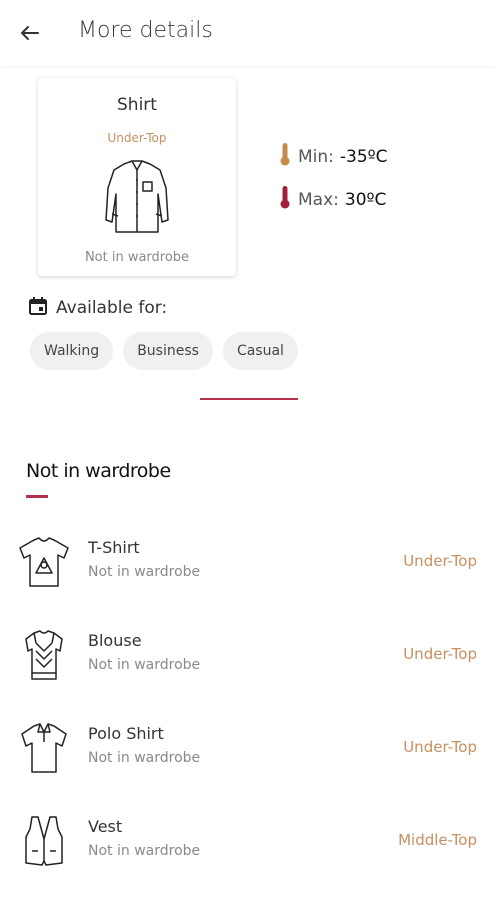 Image resolution: width=496 pixels, height=900 pixels. What do you see at coordinates (248, 750) in the screenshot?
I see `list-item: Polo Shirt Not in wardrobe Under-Top` at bounding box center [248, 750].